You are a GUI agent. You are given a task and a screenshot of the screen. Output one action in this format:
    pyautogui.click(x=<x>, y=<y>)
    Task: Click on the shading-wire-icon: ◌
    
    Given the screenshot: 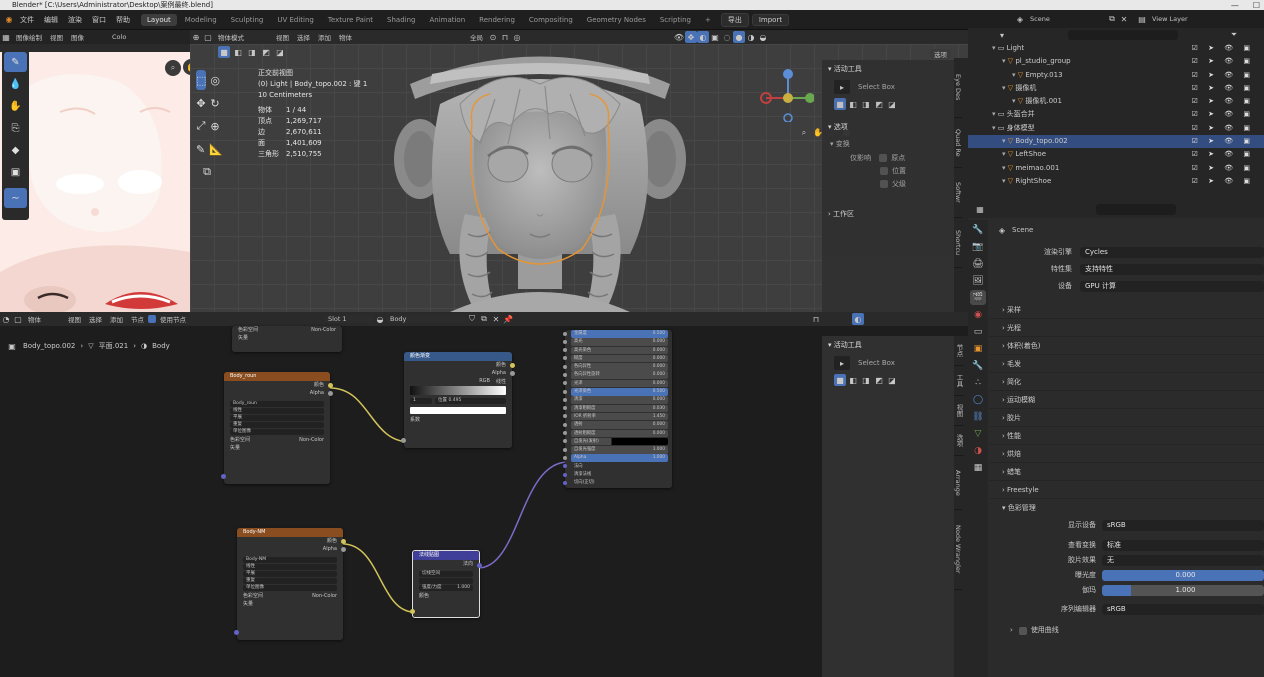 What is the action you would take?
    pyautogui.click(x=727, y=37)
    